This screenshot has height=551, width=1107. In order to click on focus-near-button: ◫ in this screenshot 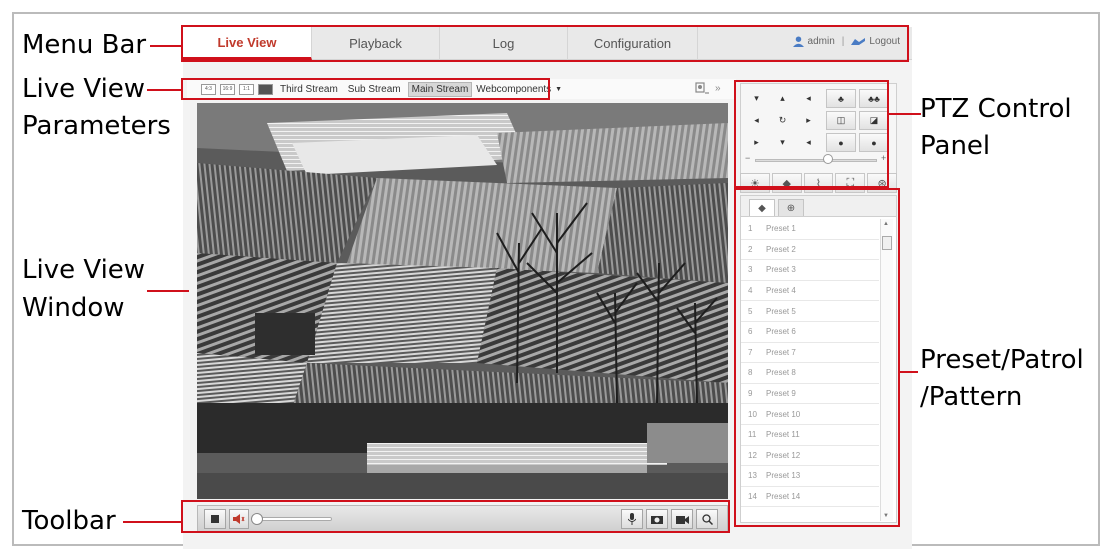, I will do `click(841, 120)`.